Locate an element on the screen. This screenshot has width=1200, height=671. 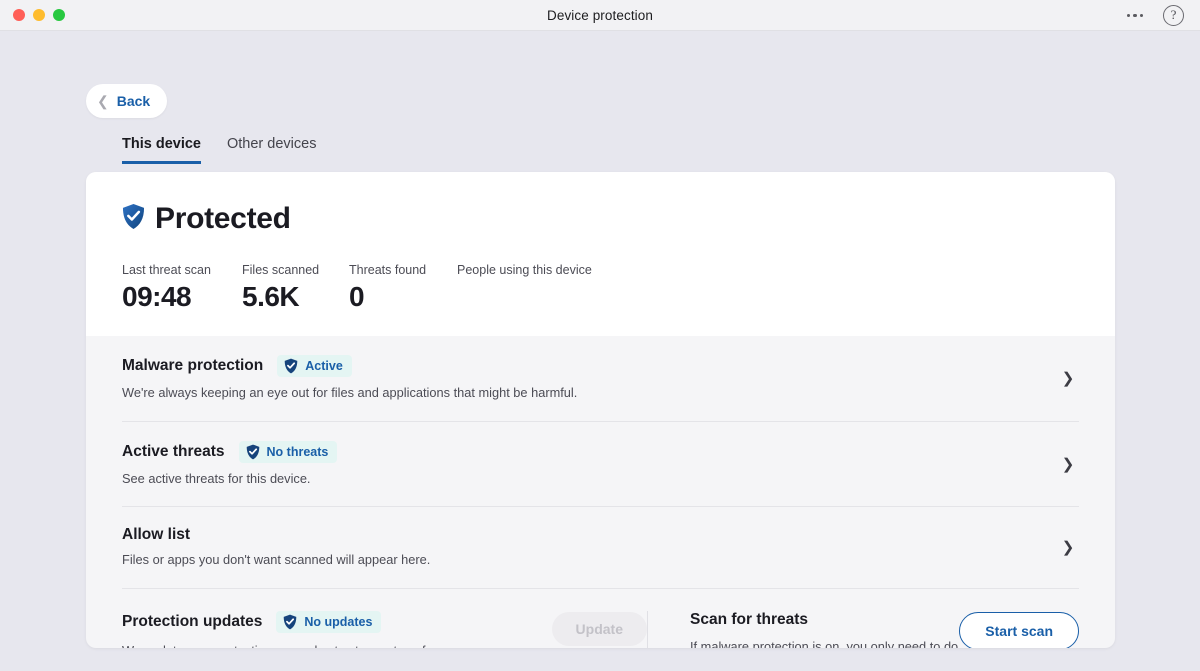
status-badge: No threats is located at coordinates (288, 451).